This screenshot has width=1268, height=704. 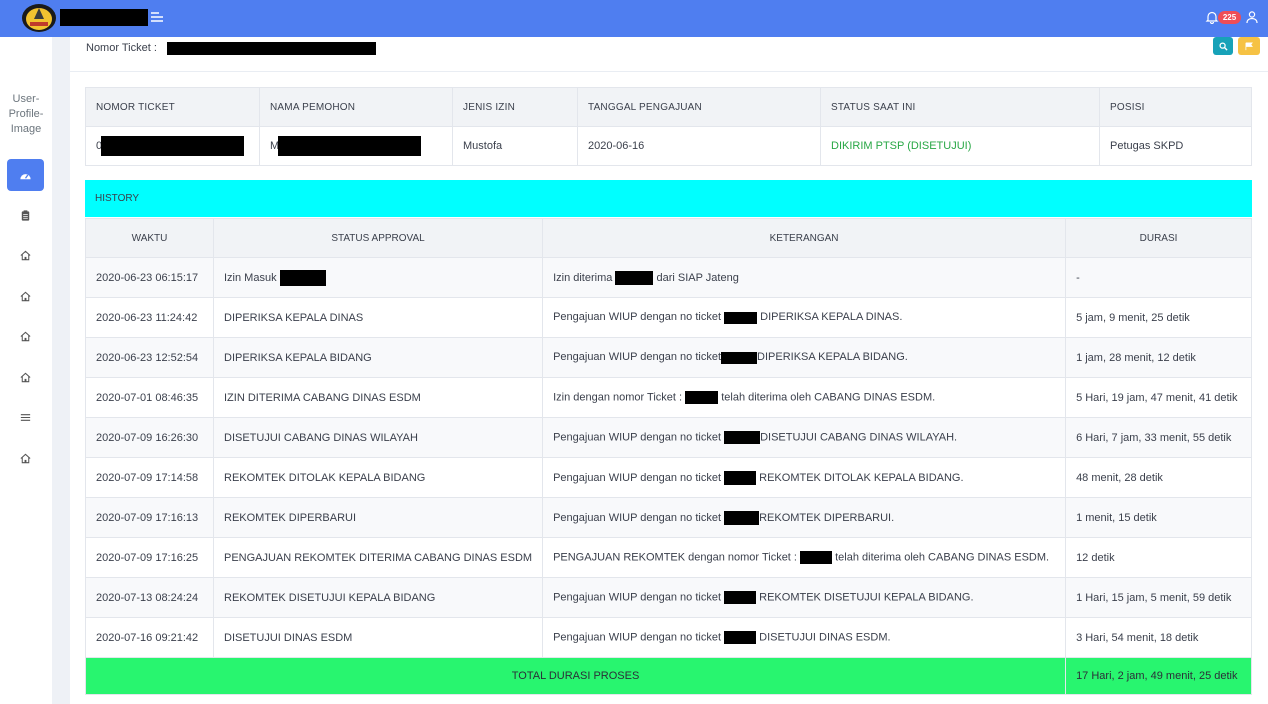 What do you see at coordinates (149, 477) in the screenshot?
I see `cell-waktu: 2020-07-09 17:14:58` at bounding box center [149, 477].